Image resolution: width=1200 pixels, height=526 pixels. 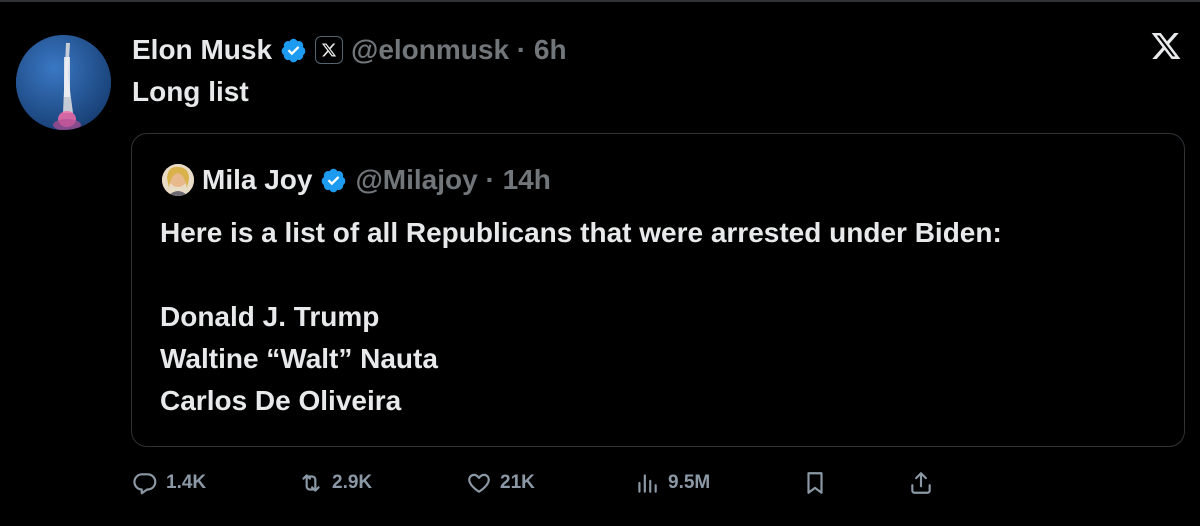 I want to click on quoted-handle-time: @Milajoy · 14h, so click(x=452, y=180).